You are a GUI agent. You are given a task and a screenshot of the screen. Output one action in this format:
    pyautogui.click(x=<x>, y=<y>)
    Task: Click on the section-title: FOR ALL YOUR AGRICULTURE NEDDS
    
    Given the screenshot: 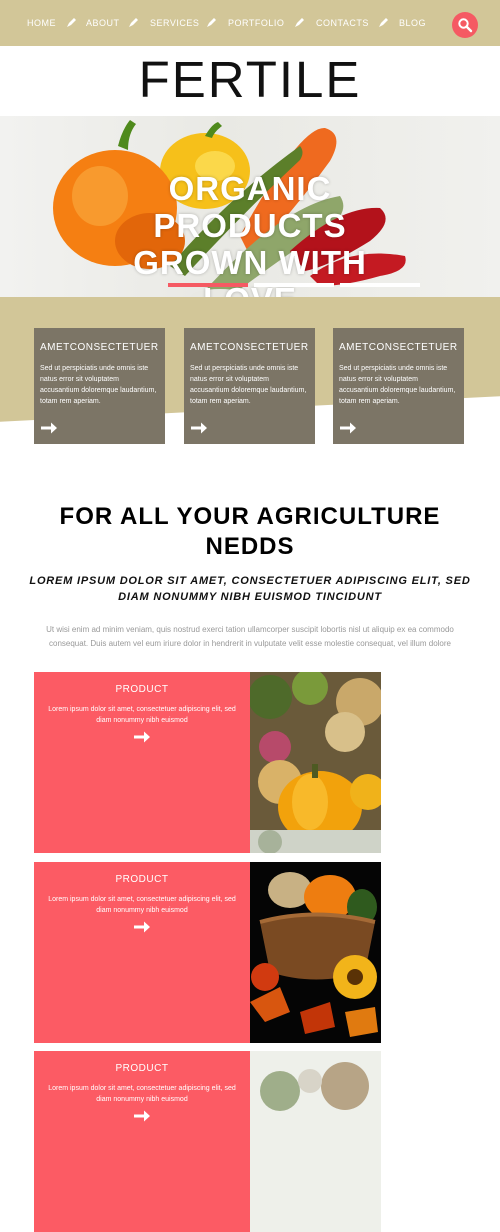 What is the action you would take?
    pyautogui.click(x=250, y=532)
    